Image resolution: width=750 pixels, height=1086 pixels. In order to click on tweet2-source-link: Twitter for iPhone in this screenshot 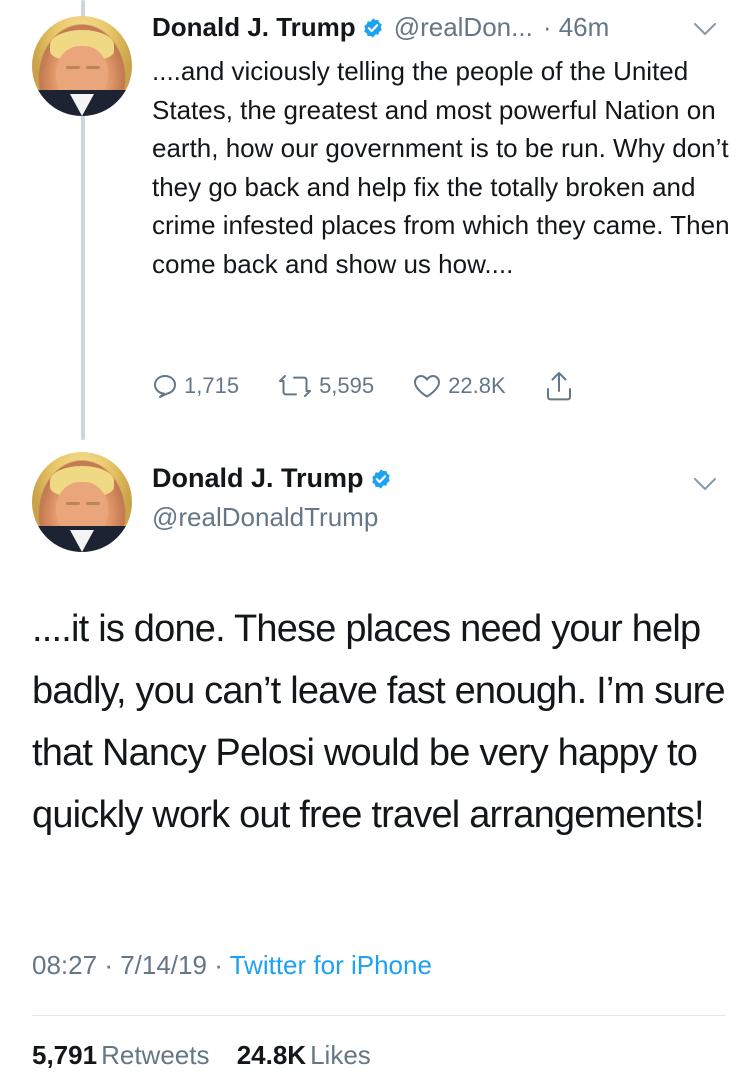, I will do `click(331, 965)`.